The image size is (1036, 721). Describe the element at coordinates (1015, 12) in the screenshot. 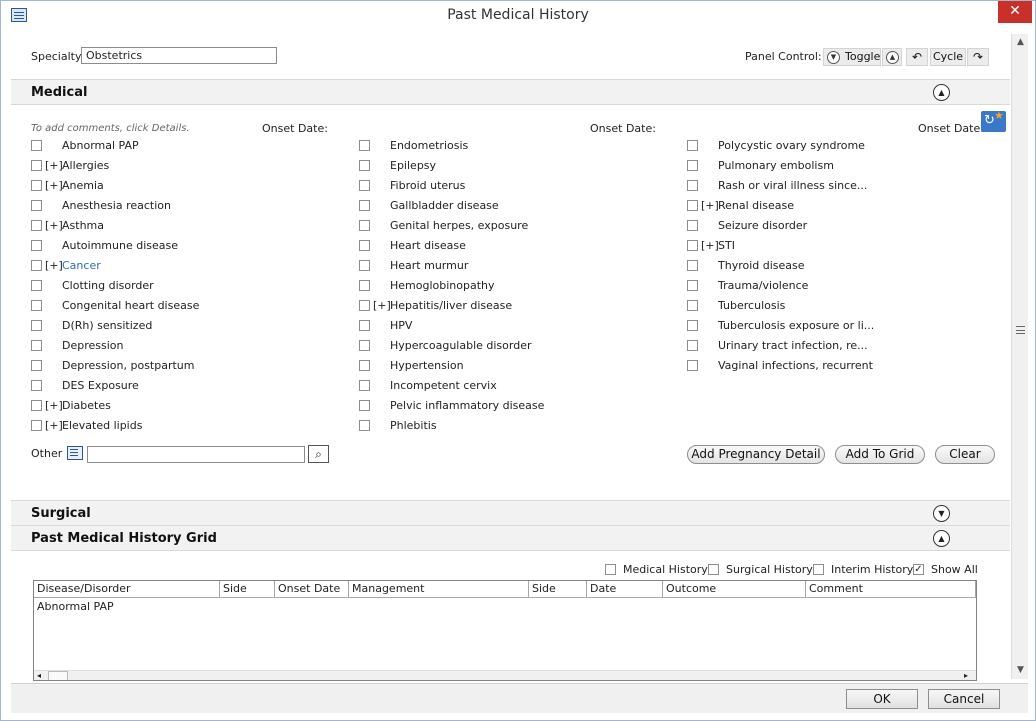

I see `close-button: ✕` at that location.